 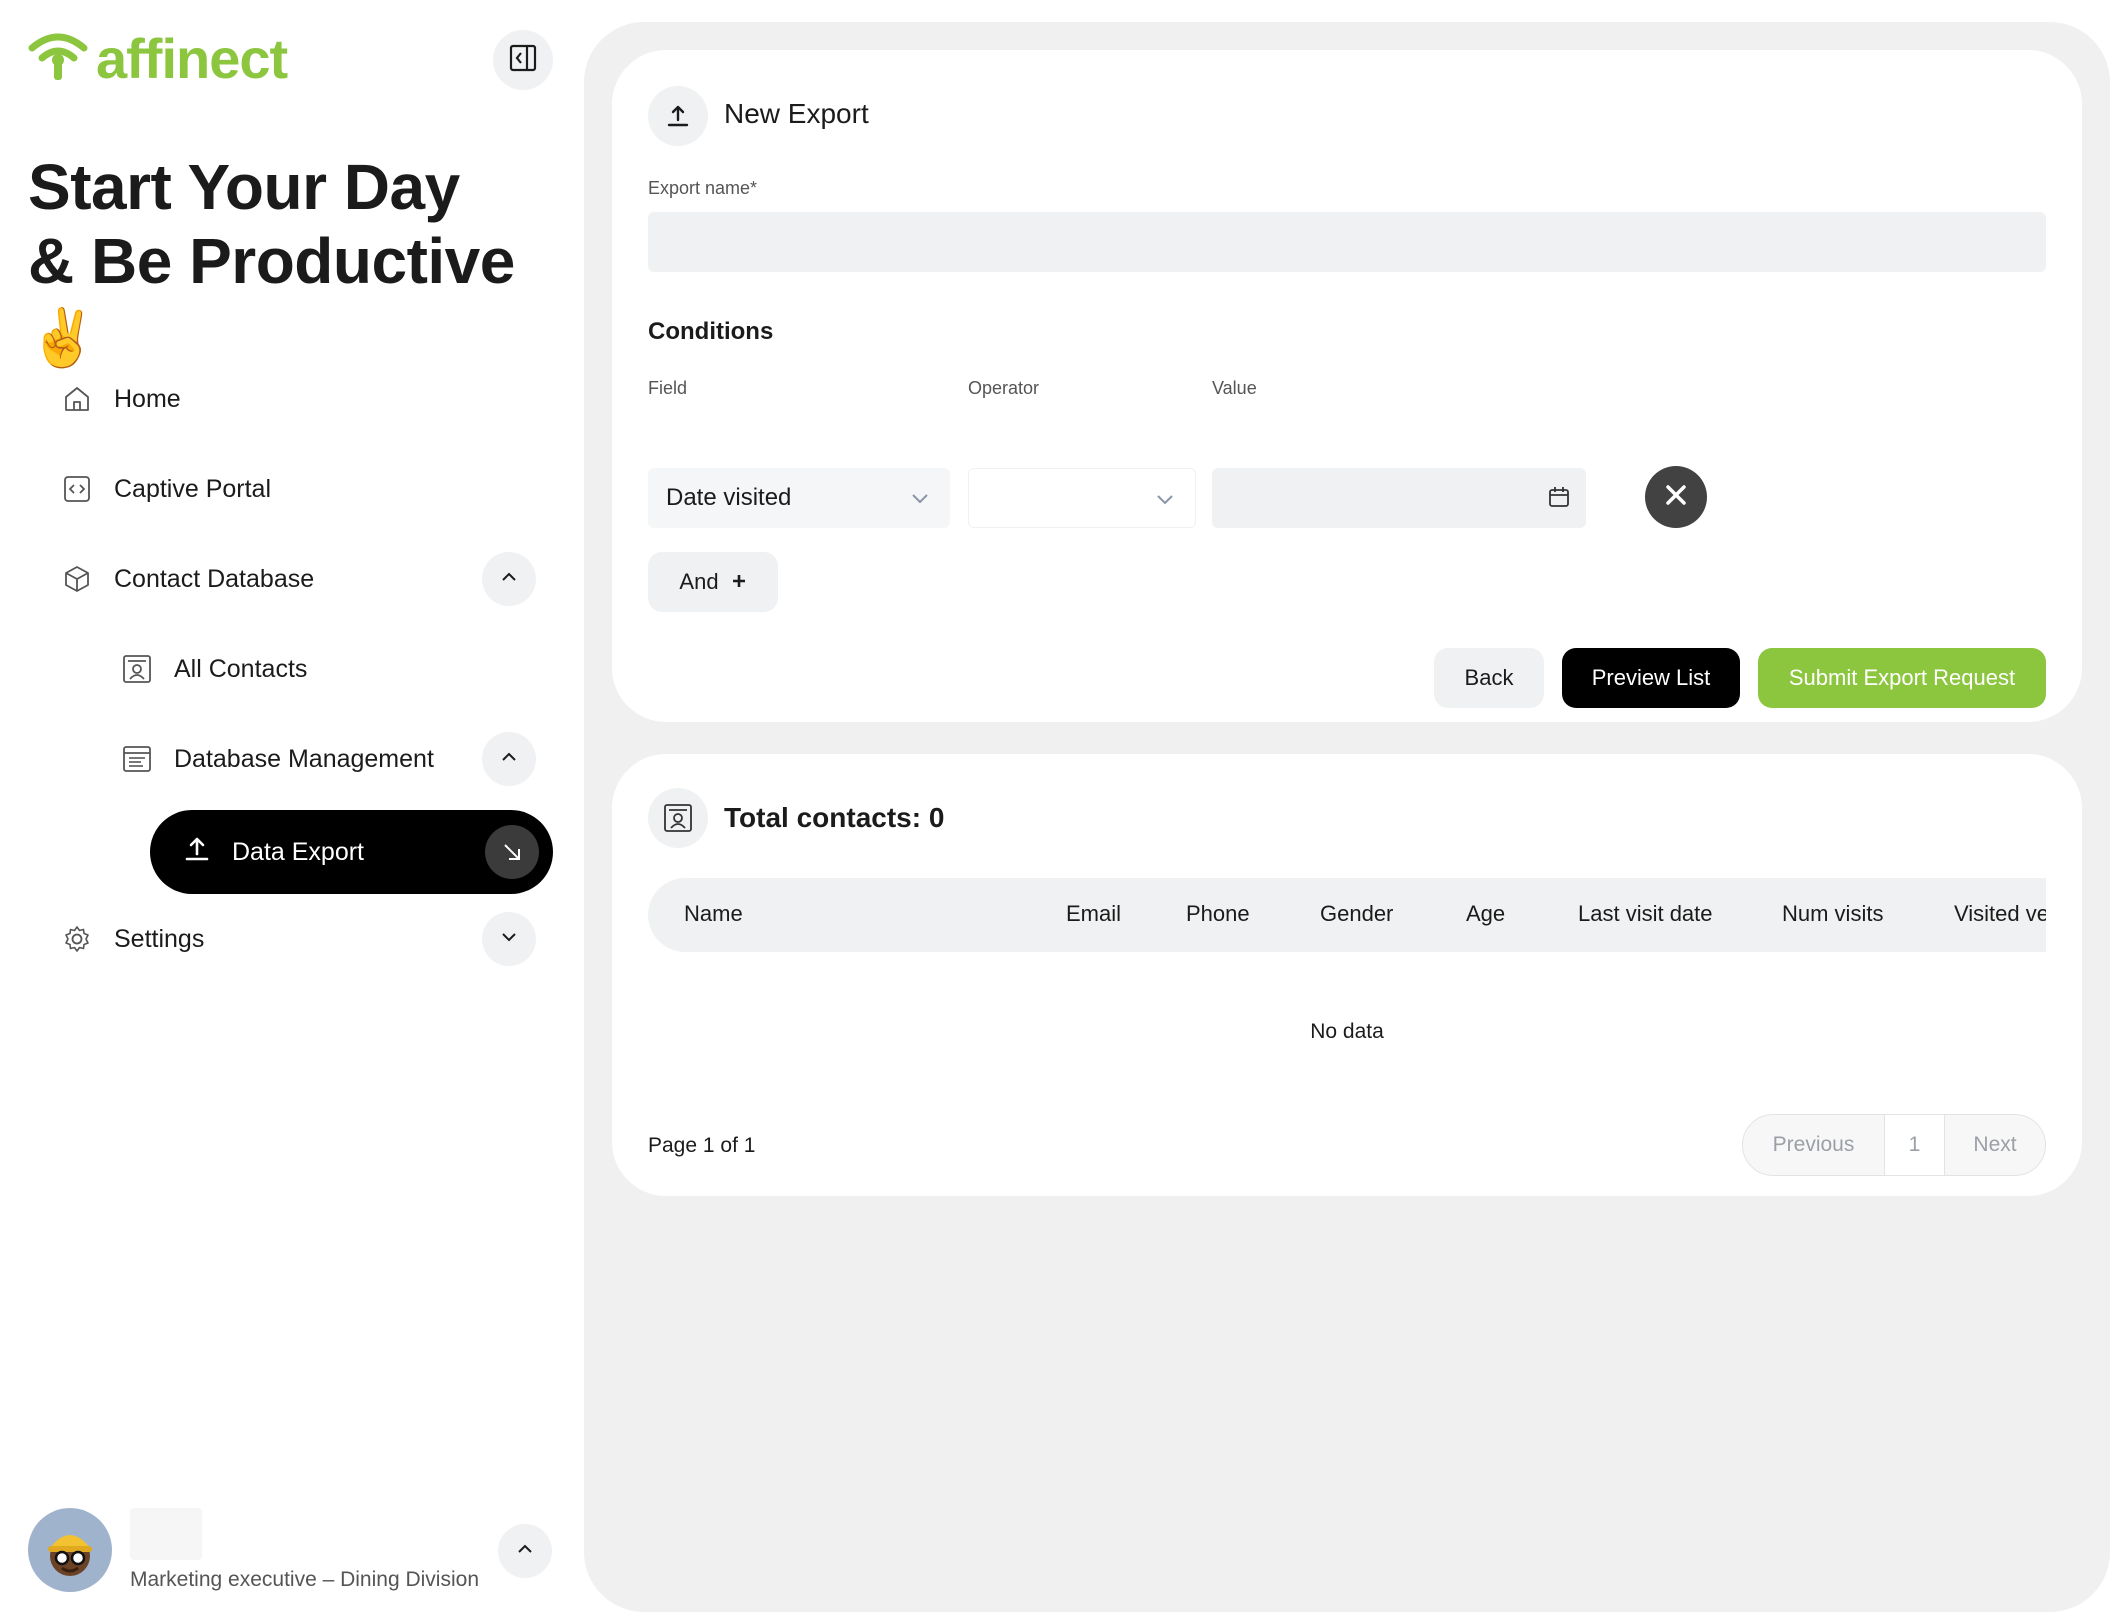 I want to click on logo: affinect, so click(x=158, y=58).